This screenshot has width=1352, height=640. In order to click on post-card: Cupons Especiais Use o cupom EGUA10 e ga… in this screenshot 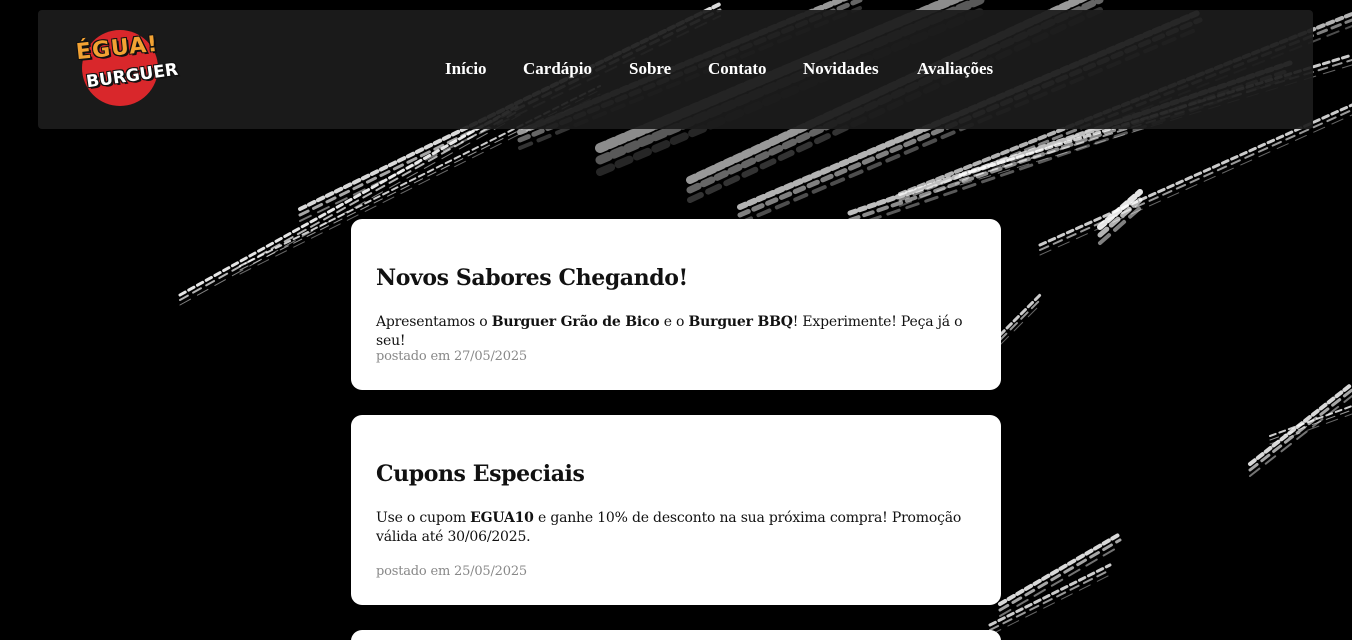, I will do `click(676, 510)`.